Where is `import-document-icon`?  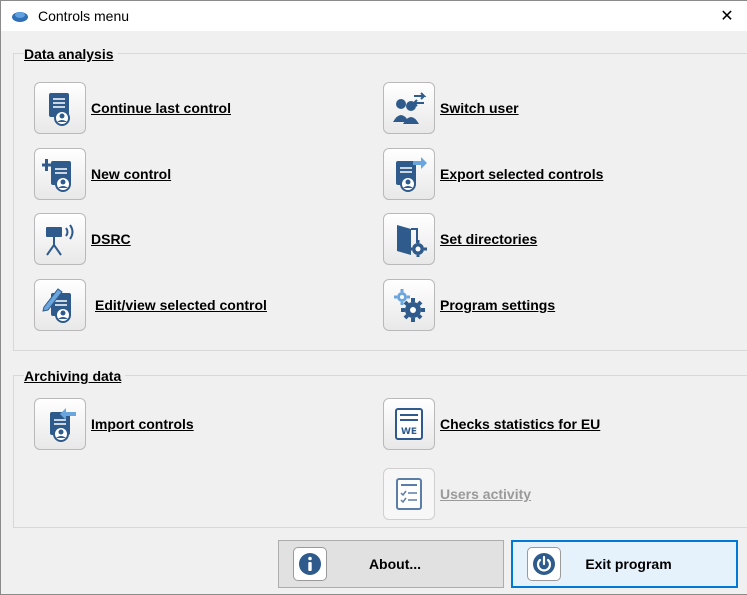
import-document-icon is located at coordinates (60, 424).